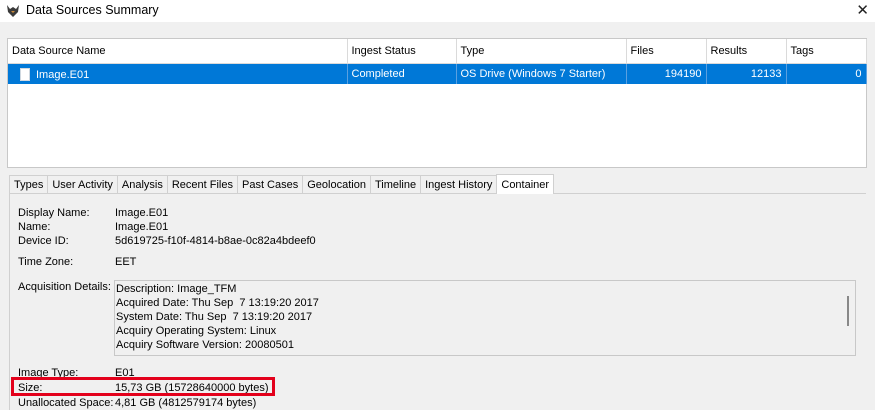 This screenshot has width=875, height=410. I want to click on device-id-label: Device ID:, so click(43, 241).